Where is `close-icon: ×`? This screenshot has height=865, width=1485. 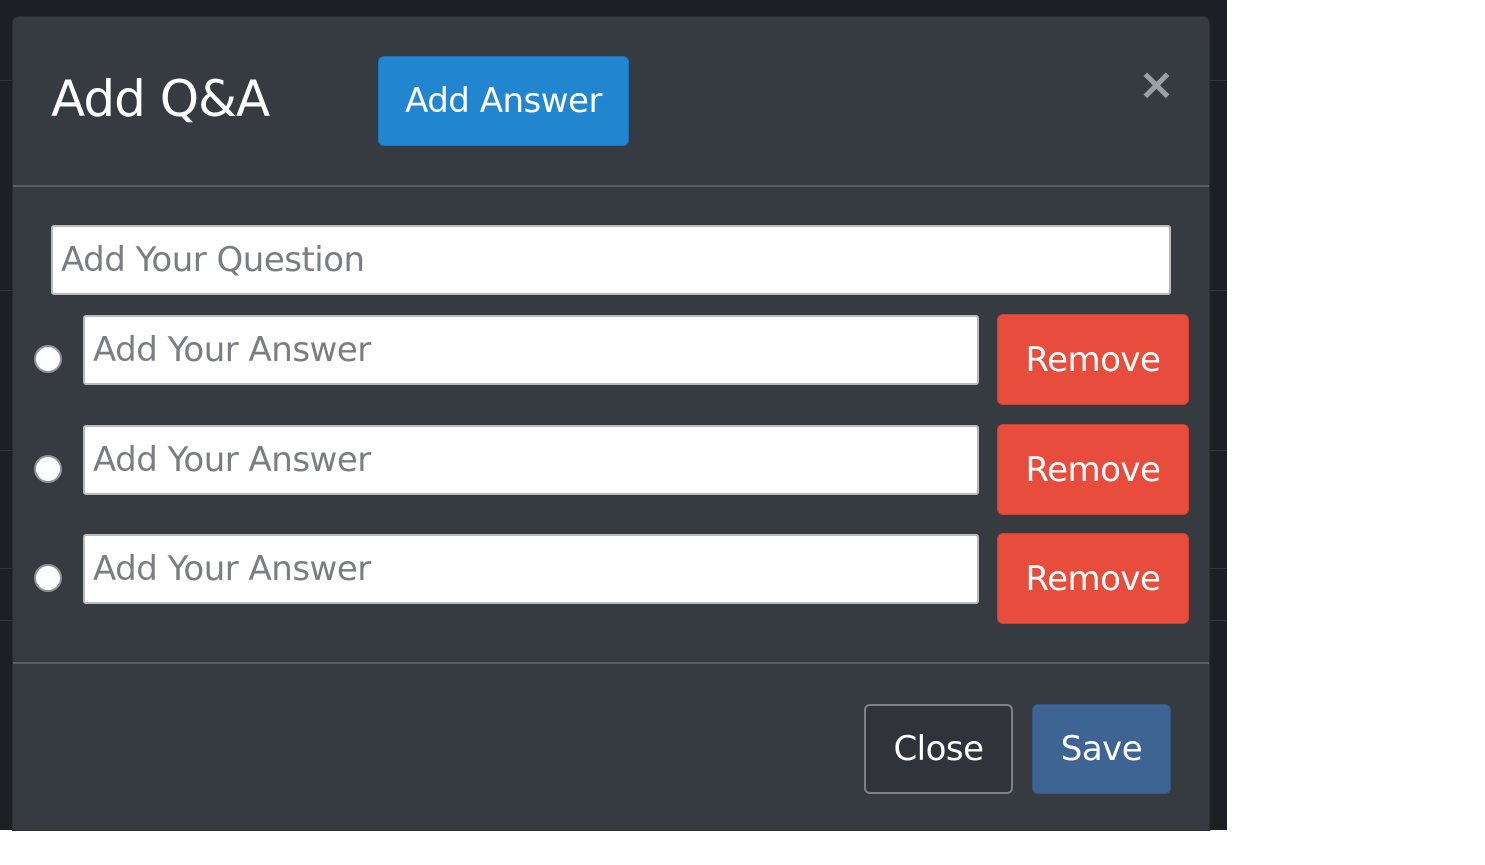 close-icon: × is located at coordinates (1156, 85).